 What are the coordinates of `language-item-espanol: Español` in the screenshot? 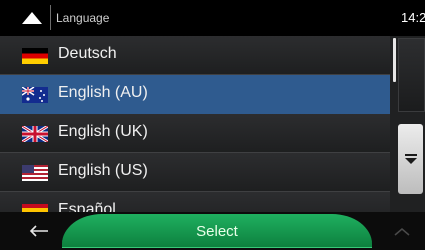 It's located at (195, 202).